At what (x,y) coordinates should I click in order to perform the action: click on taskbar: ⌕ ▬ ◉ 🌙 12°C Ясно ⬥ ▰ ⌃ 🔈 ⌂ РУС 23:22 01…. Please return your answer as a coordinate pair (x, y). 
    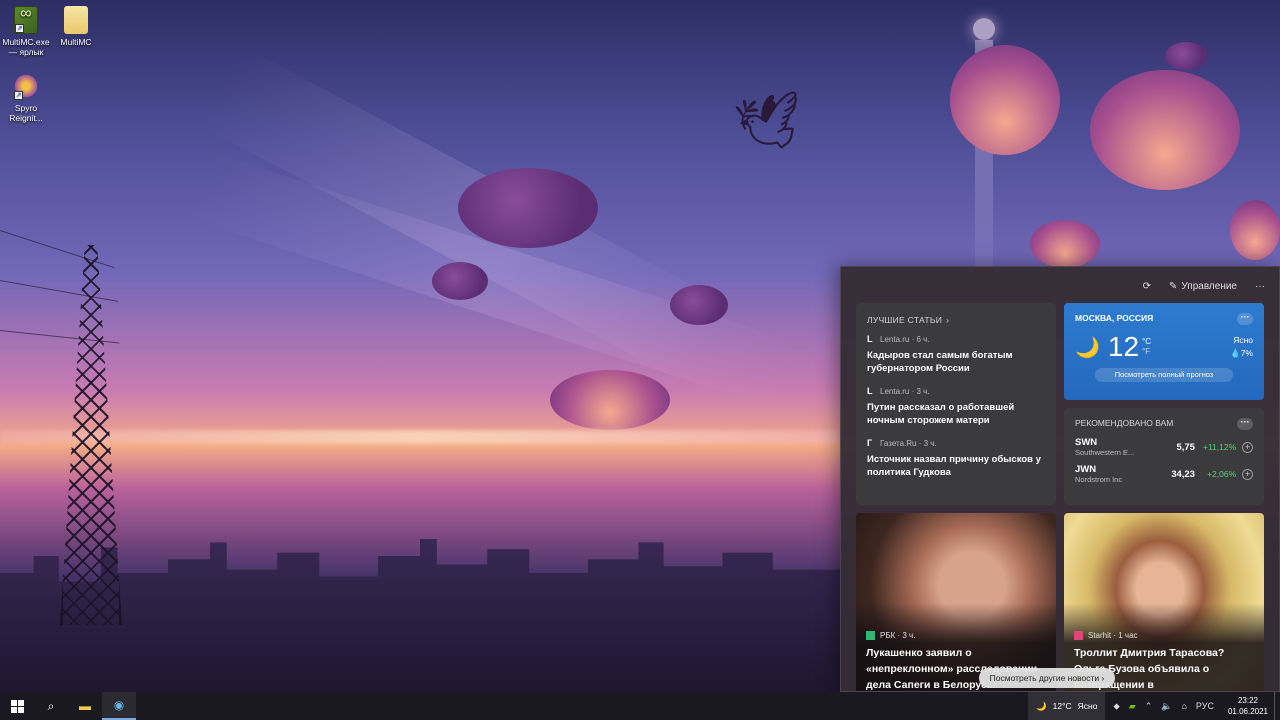
    Looking at the image, I should click on (640, 706).